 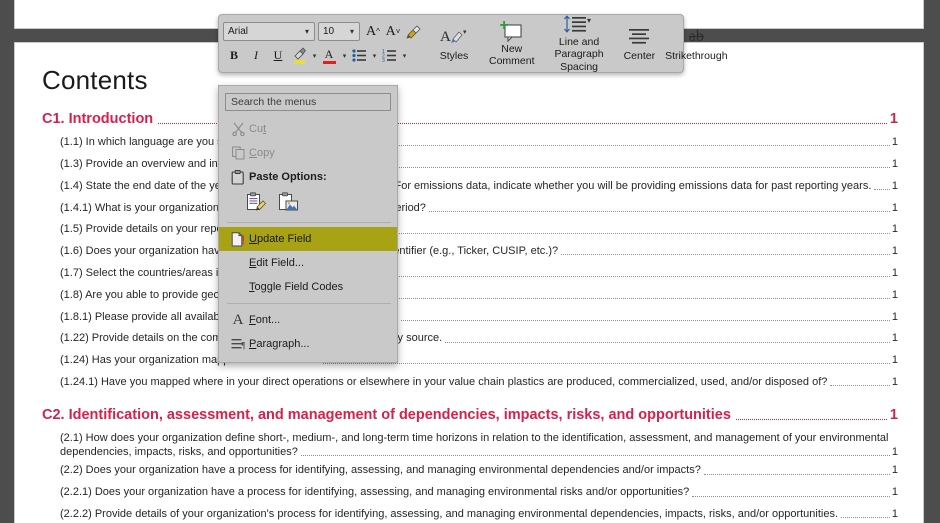 What do you see at coordinates (98, 119) in the screenshot?
I see `toc-heading-text: C1. Introduction` at bounding box center [98, 119].